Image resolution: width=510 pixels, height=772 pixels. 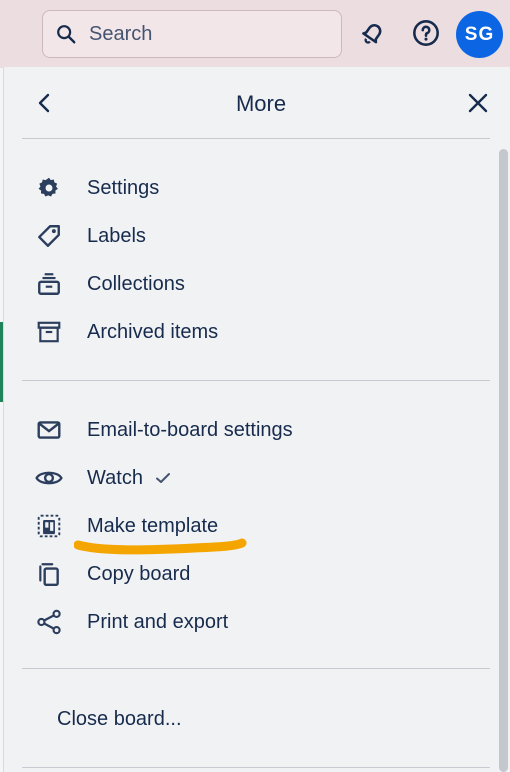 I want to click on avatar: SG, so click(x=479, y=34).